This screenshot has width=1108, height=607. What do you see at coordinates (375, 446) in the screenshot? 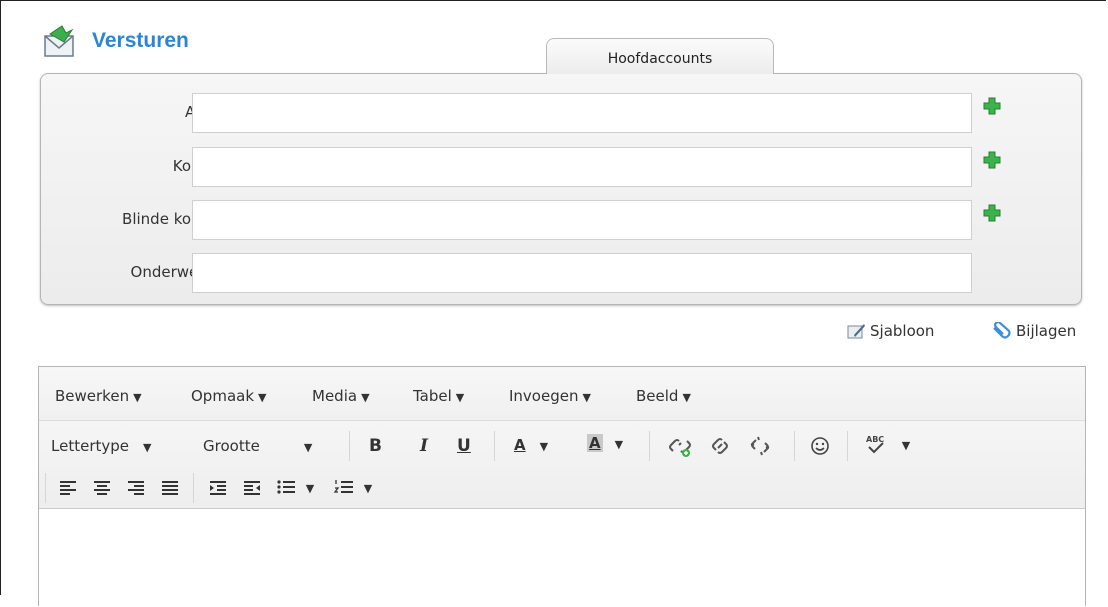
I see `bold-button: B` at bounding box center [375, 446].